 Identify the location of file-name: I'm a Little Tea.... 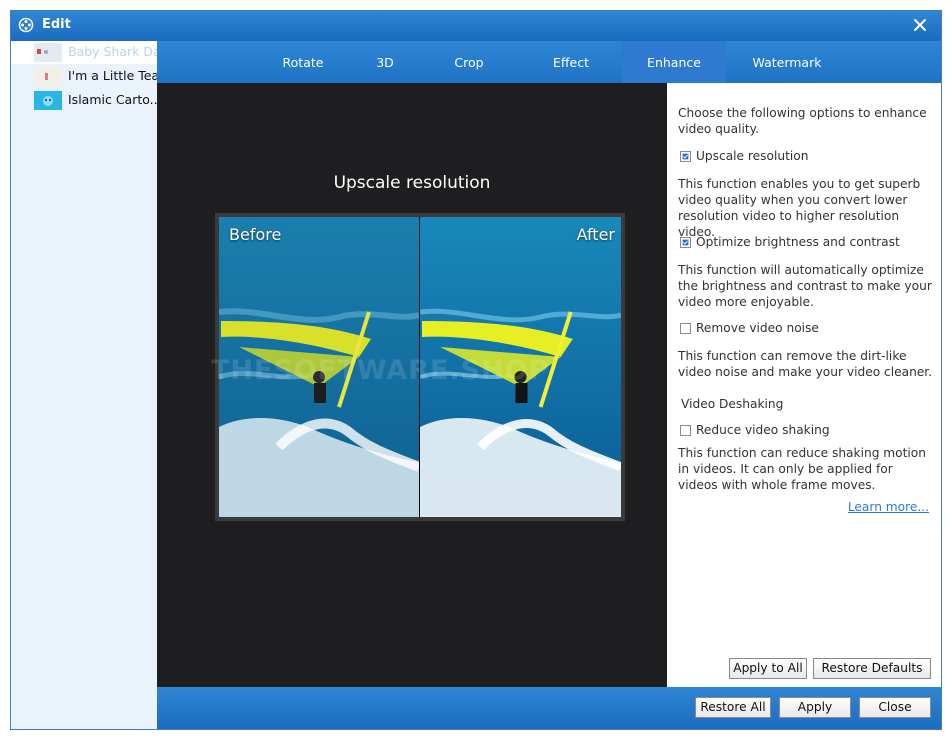
(112, 75).